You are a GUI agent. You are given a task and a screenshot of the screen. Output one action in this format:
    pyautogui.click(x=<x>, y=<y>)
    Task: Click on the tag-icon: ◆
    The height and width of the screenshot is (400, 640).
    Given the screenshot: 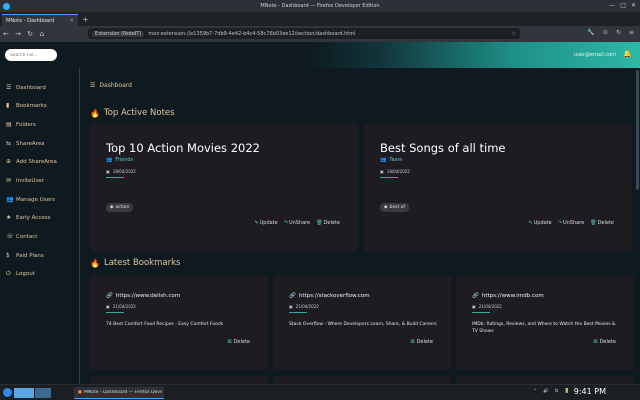 What is the action you would take?
    pyautogui.click(x=112, y=207)
    